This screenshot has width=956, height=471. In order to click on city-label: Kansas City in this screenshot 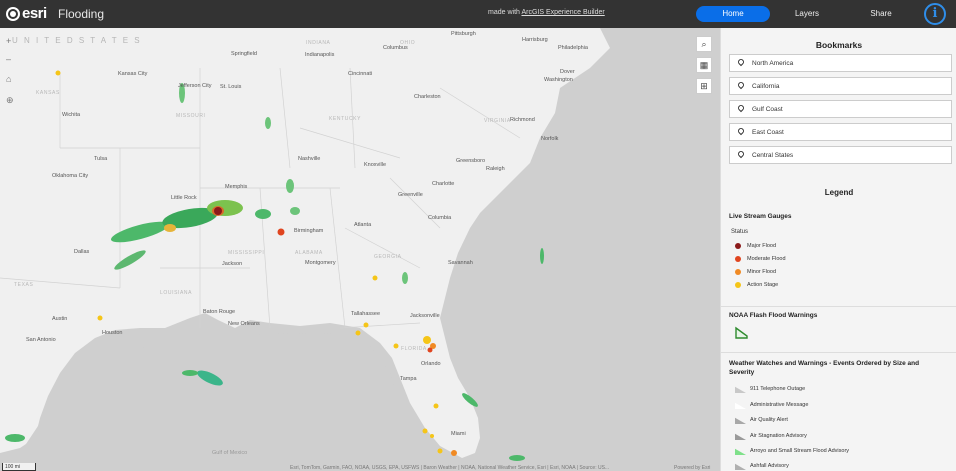, I will do `click(133, 74)`.